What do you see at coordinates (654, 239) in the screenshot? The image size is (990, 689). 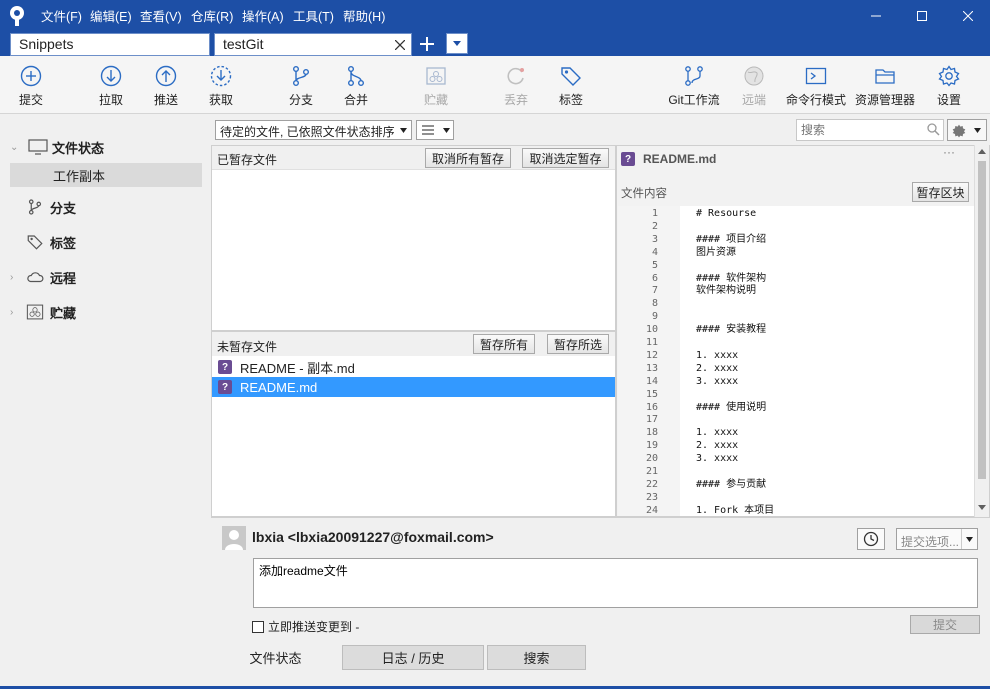 I see `line-number: 3` at bounding box center [654, 239].